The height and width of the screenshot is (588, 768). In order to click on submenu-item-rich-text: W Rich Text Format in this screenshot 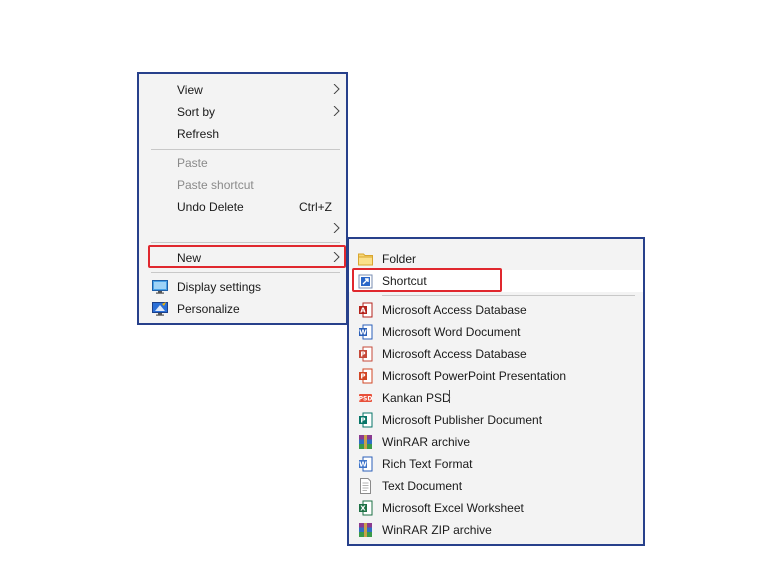, I will do `click(496, 464)`.